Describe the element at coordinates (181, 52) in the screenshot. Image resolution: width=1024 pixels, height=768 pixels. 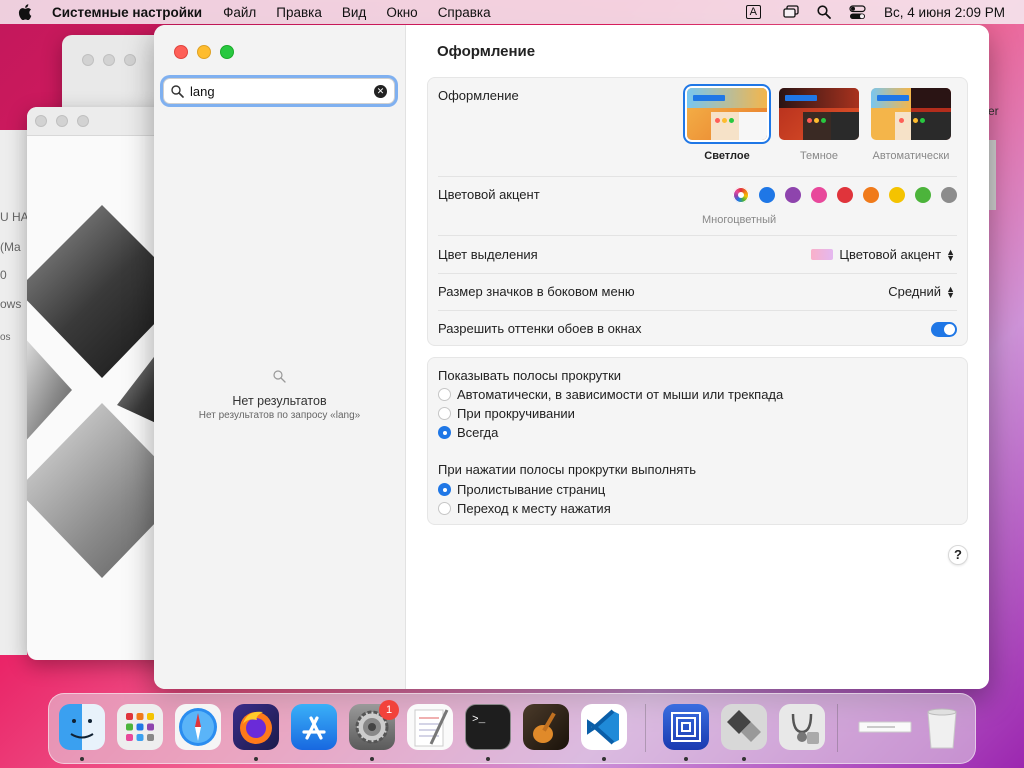
I see `close-button` at that location.